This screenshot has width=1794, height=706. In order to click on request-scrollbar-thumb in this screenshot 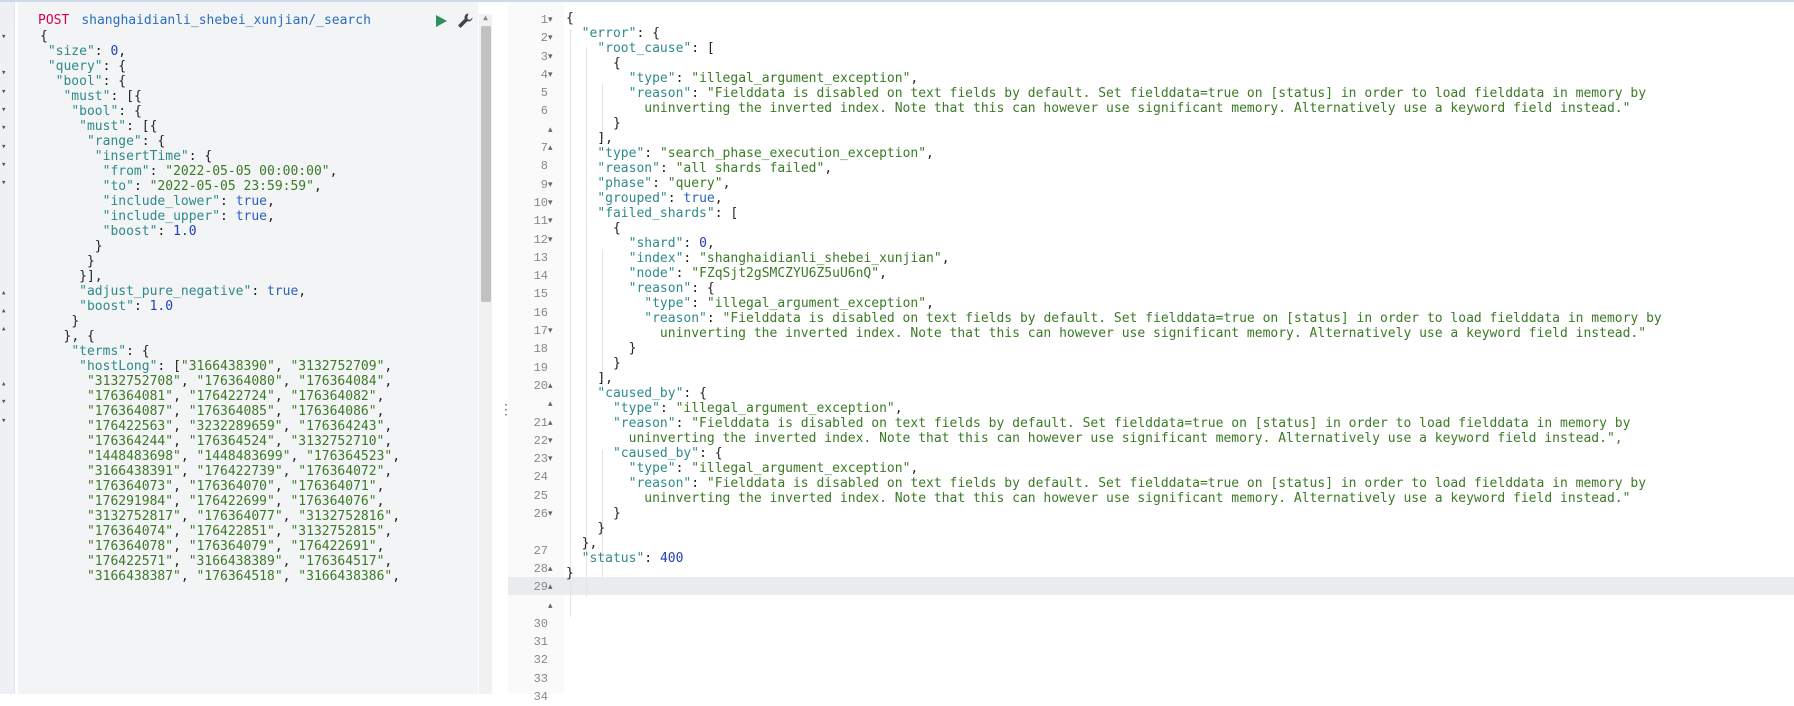, I will do `click(486, 164)`.